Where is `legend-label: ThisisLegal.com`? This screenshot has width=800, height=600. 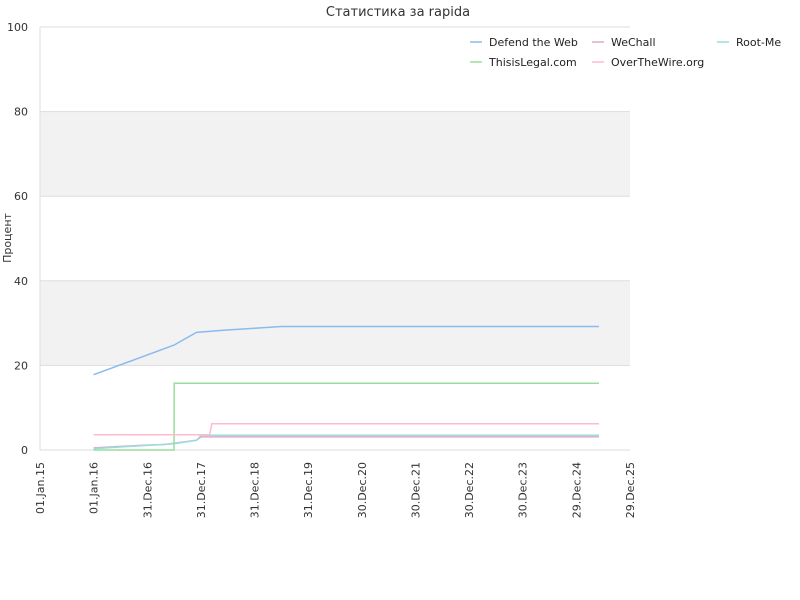
legend-label: ThisisLegal.com is located at coordinates (532, 62).